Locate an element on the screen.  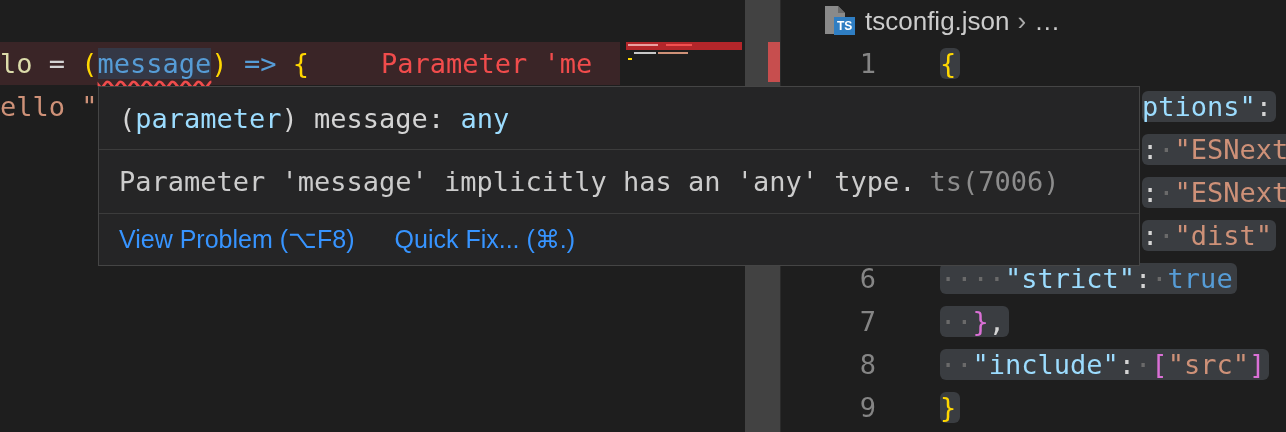
type-signature: (parameter) message: any is located at coordinates (314, 118).